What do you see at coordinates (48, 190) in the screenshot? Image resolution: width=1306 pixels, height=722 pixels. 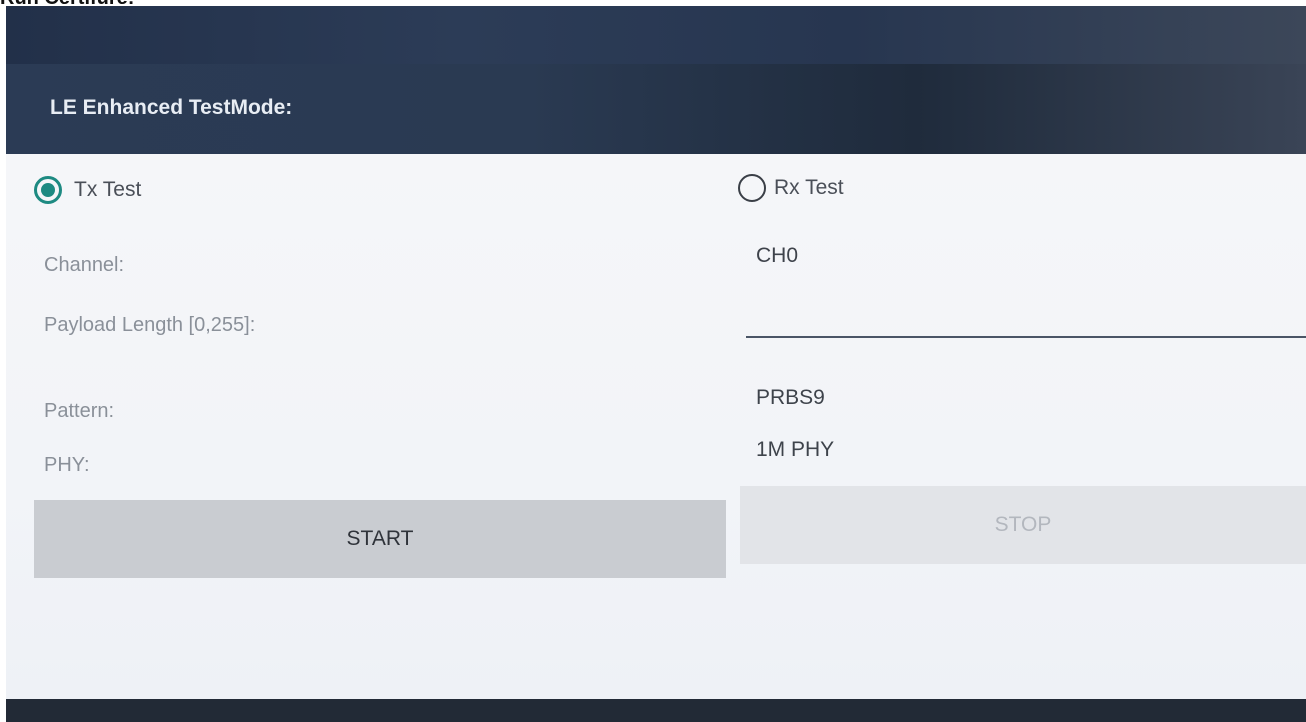 I see `radio-selected-icon` at bounding box center [48, 190].